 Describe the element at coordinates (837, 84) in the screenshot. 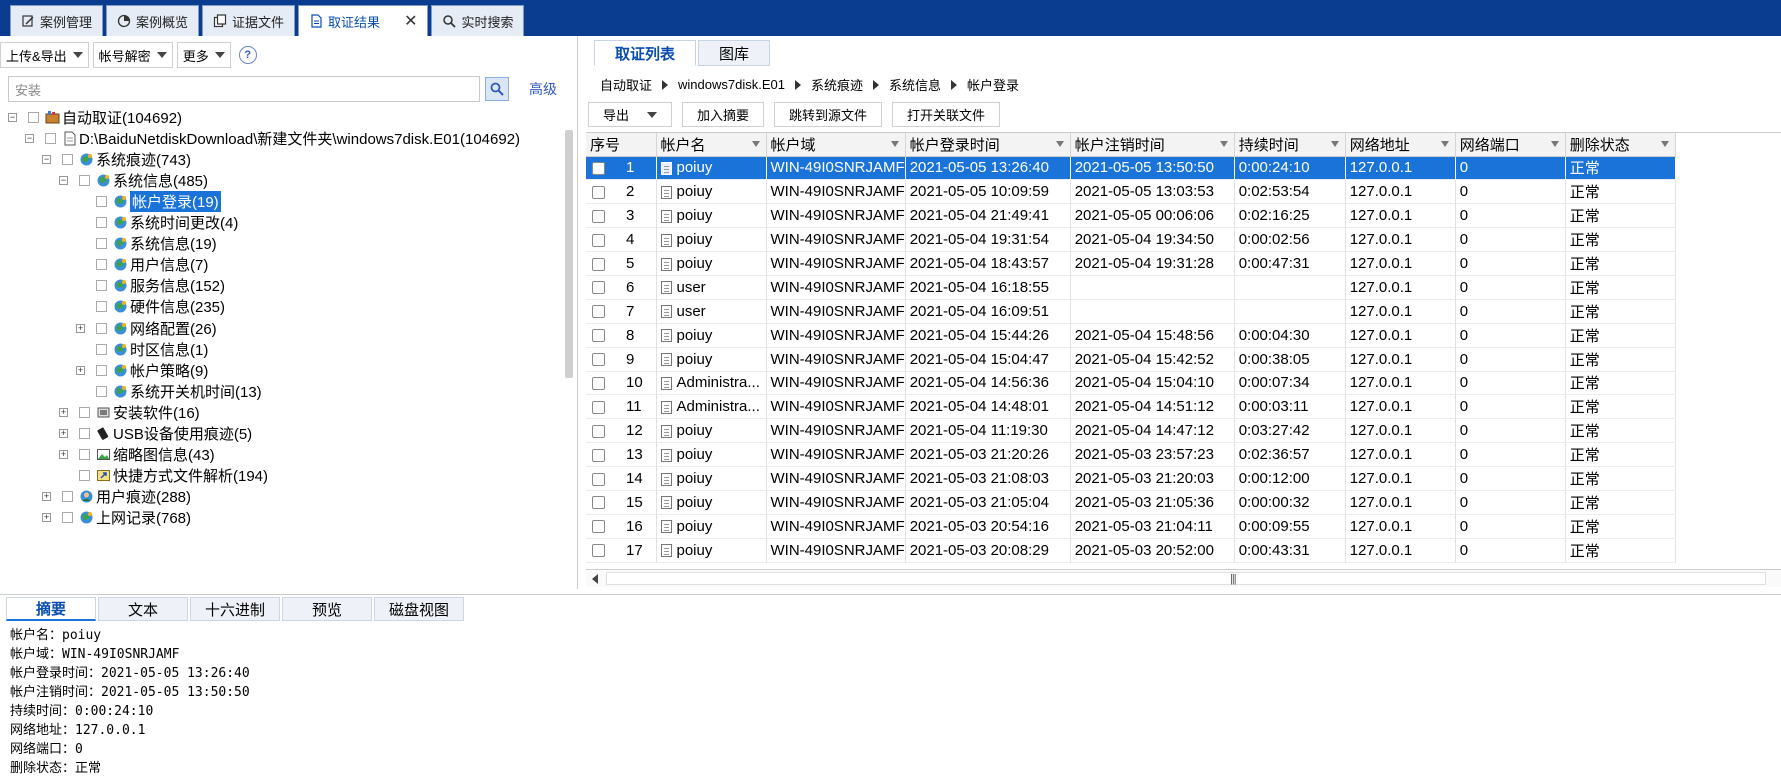

I see `breadcrumb-item: 系统痕迹` at that location.